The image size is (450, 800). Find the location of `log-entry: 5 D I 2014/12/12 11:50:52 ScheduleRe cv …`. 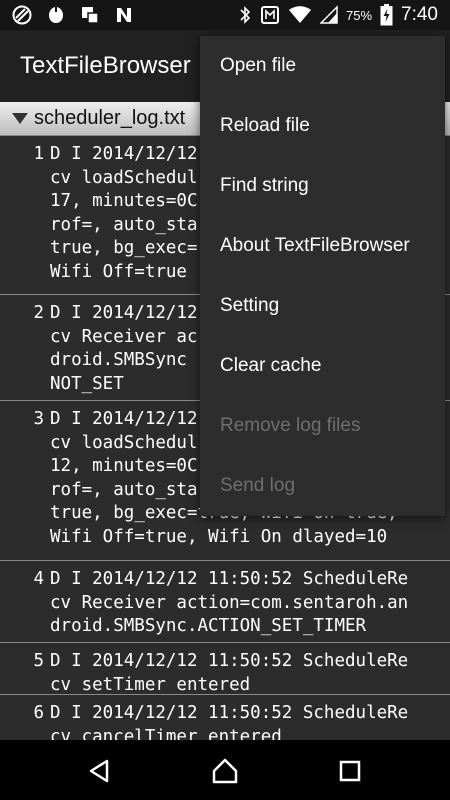

log-entry: 5 D I 2014/12/12 11:50:52 ScheduleRe cv … is located at coordinates (225, 669).